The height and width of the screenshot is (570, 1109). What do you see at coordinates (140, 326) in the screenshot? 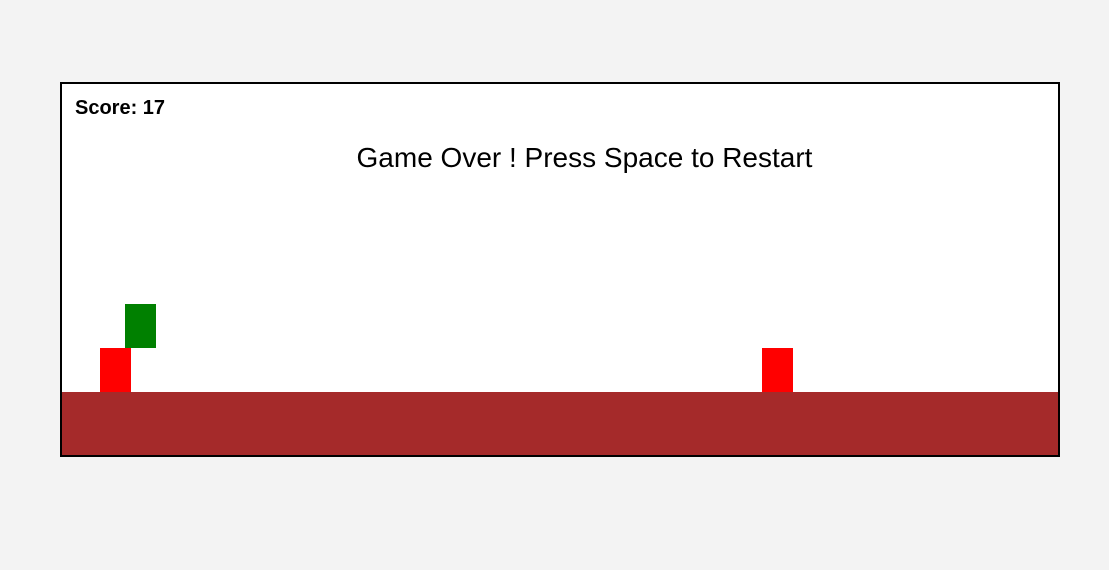
I see `player-block` at bounding box center [140, 326].